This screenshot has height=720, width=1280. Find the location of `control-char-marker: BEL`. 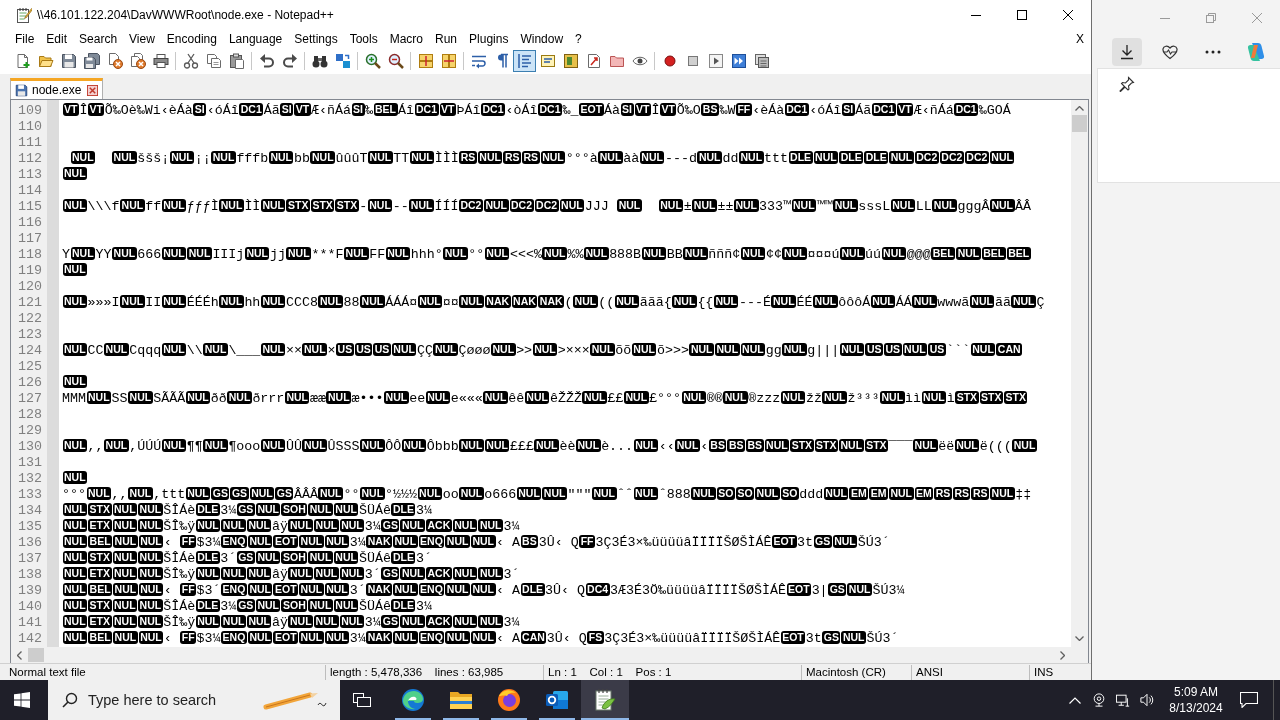

control-char-marker: BEL is located at coordinates (993, 253).